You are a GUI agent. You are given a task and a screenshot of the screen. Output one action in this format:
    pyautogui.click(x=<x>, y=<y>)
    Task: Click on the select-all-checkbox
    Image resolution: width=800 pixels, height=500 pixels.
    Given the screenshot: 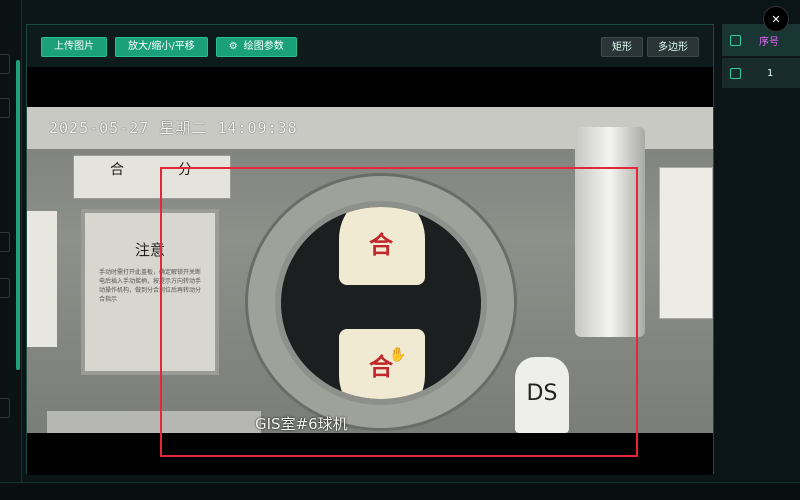 What is the action you would take?
    pyautogui.click(x=735, y=40)
    